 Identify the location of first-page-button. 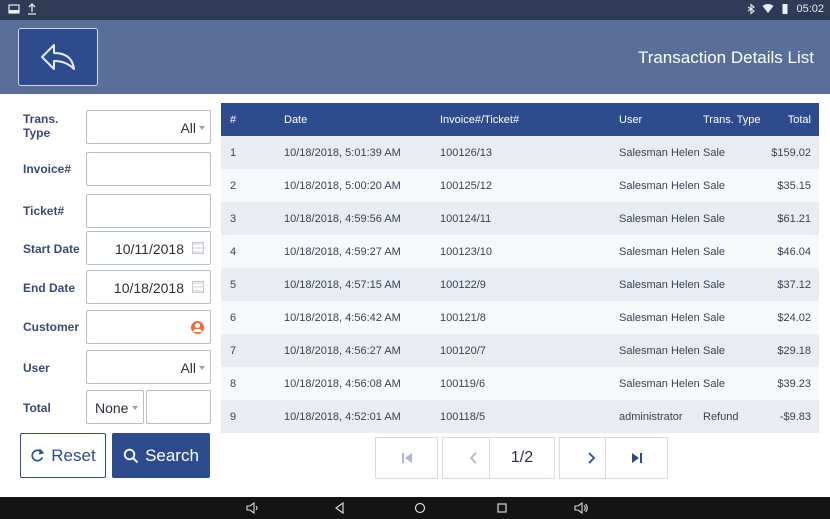
(406, 458).